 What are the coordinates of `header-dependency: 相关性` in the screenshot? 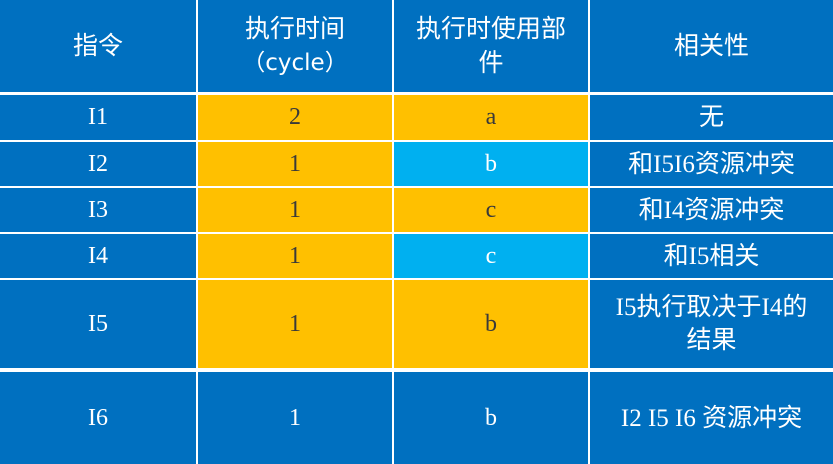 It's located at (711, 46).